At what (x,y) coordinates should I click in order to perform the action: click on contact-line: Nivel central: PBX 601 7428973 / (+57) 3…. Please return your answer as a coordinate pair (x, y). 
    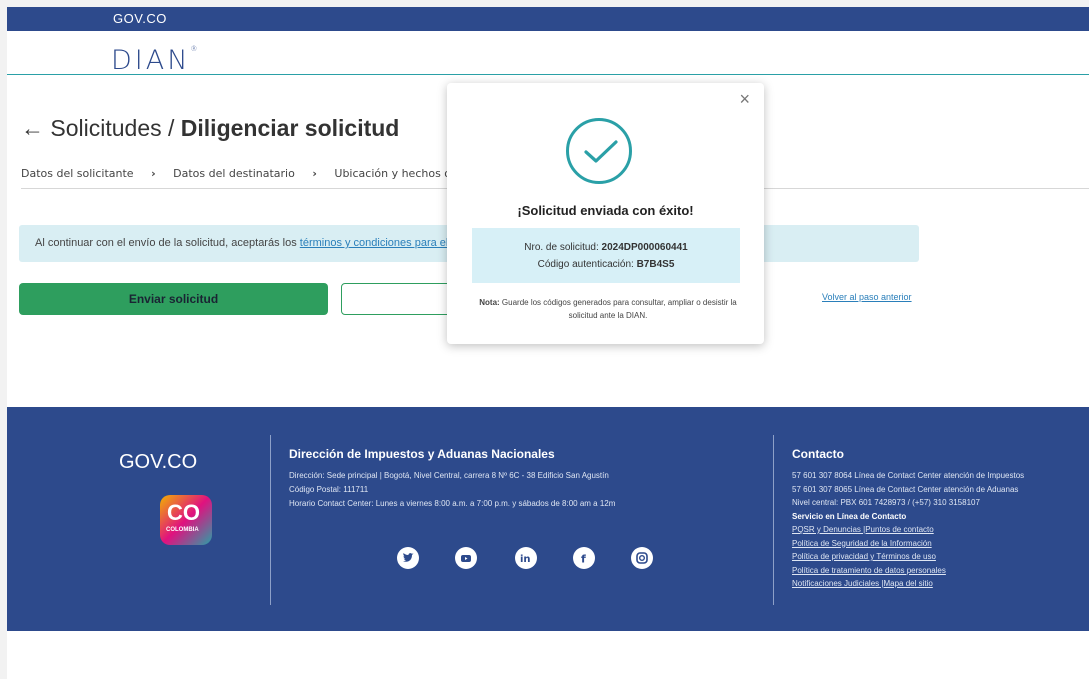
    Looking at the image, I should click on (886, 502).